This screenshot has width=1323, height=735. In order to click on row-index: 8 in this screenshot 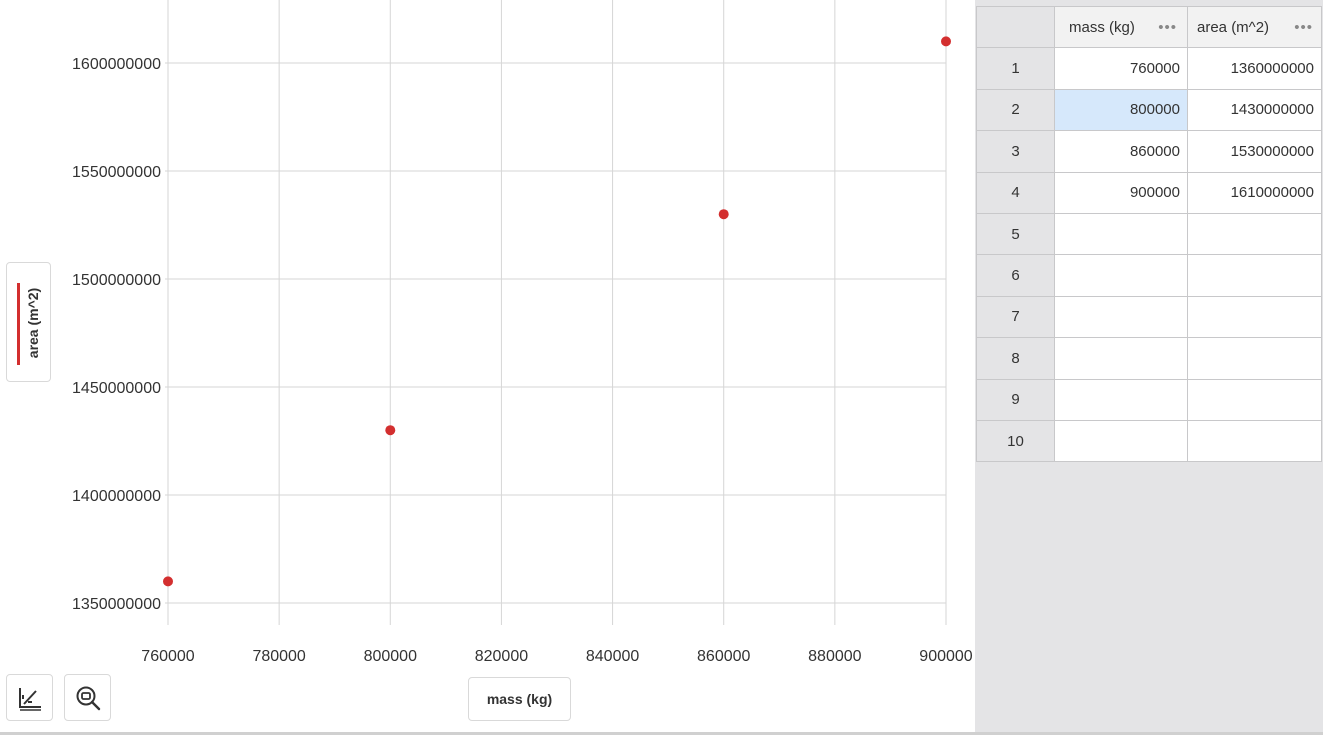, I will do `click(1015, 358)`.